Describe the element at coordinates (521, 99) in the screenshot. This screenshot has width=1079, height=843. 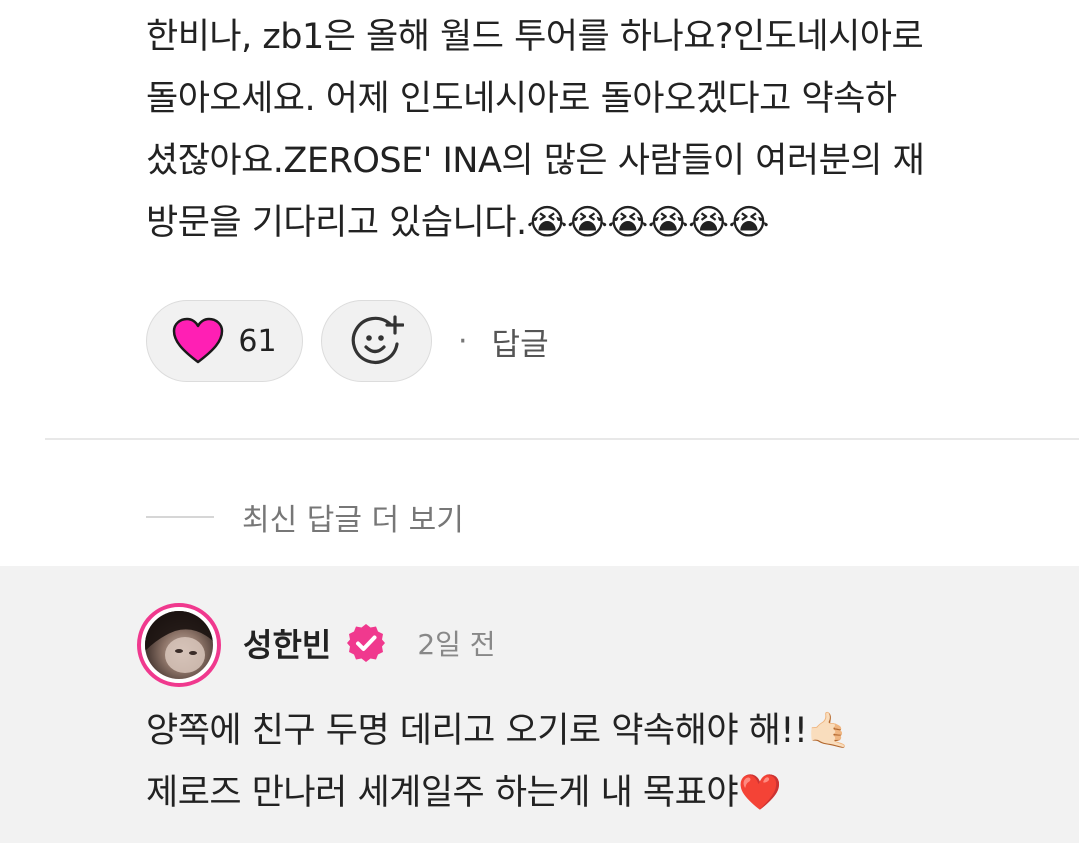
I see `comment-line: 돌아오세요. 어제 인도네시아로 돌아오겠다고 약속하` at that location.